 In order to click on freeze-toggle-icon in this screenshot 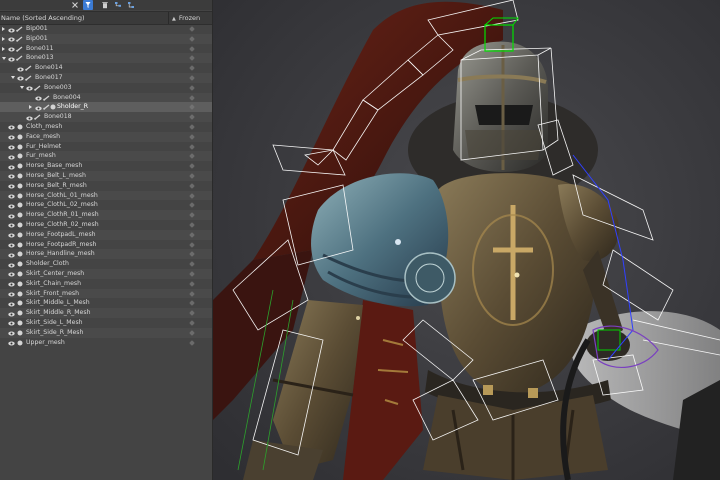, I will do `click(192, 345)`.